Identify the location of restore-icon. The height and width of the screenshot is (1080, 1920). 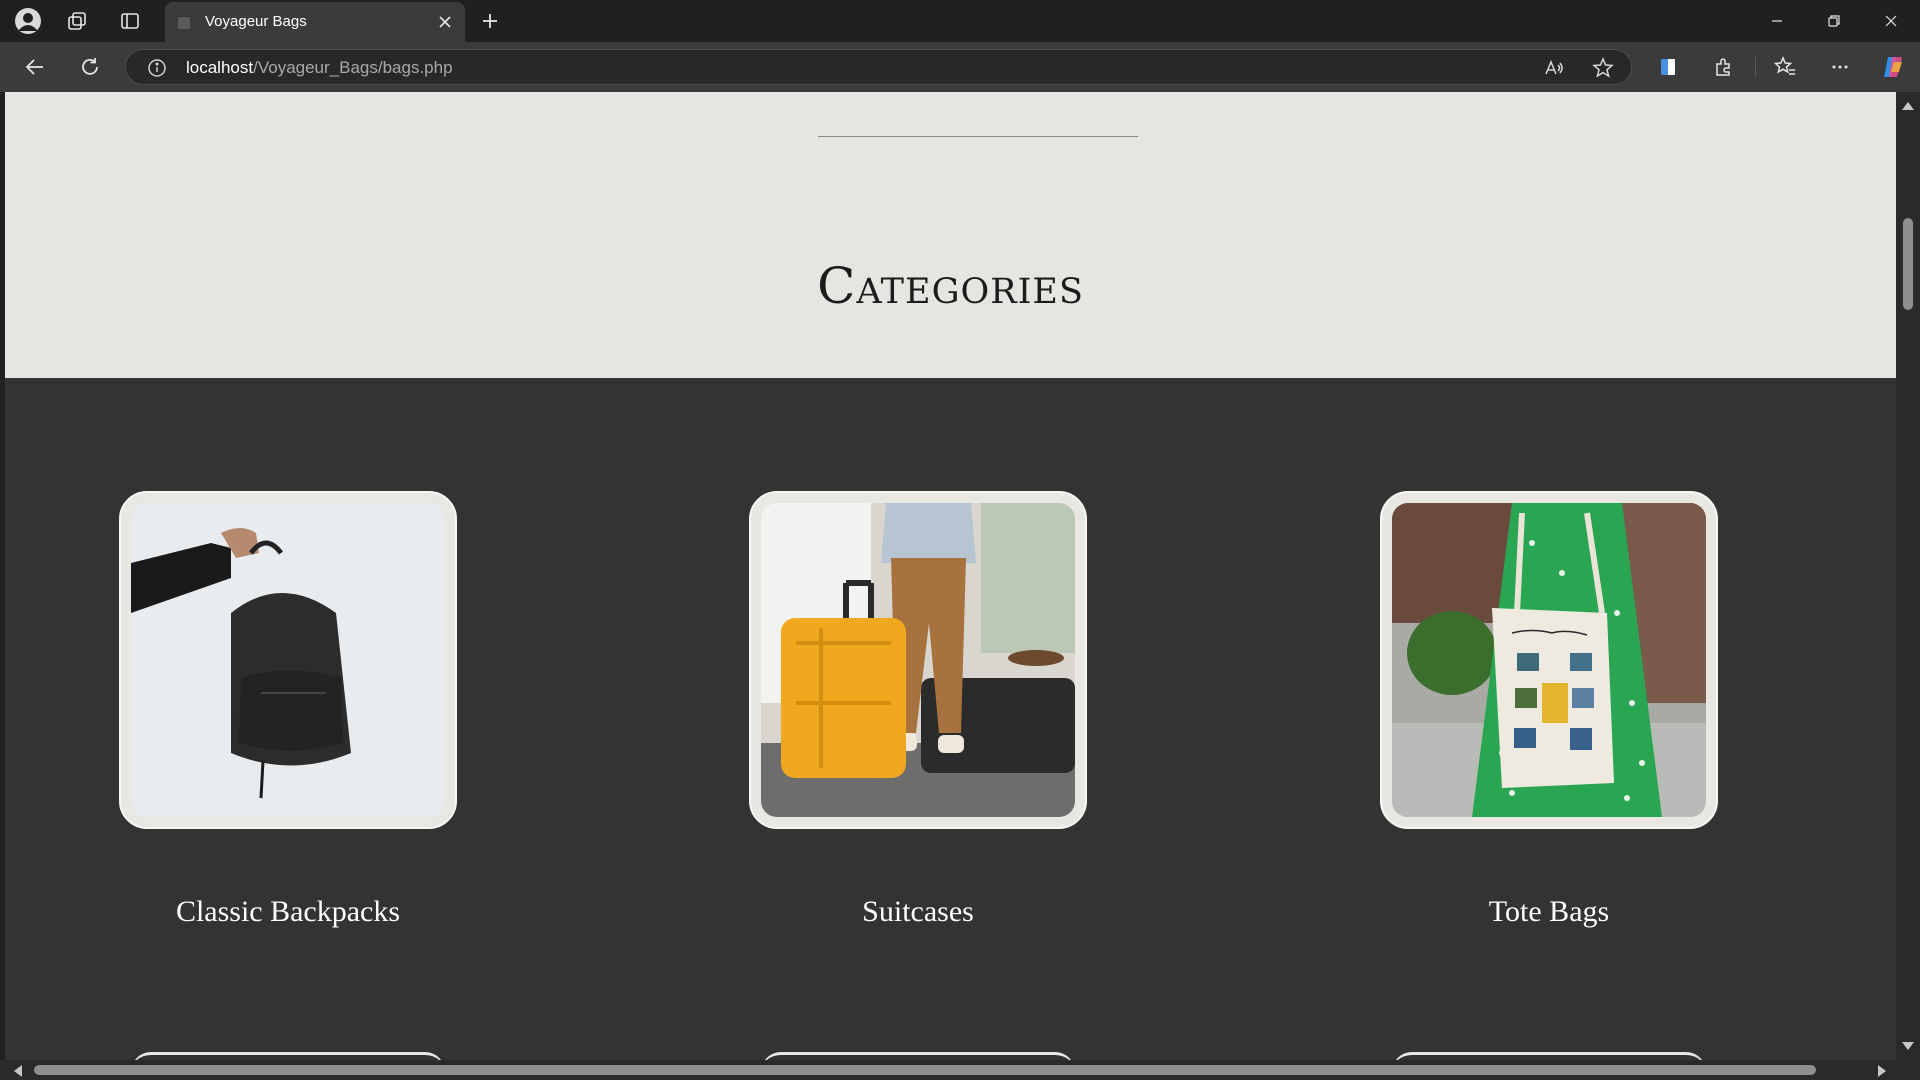
(1834, 21).